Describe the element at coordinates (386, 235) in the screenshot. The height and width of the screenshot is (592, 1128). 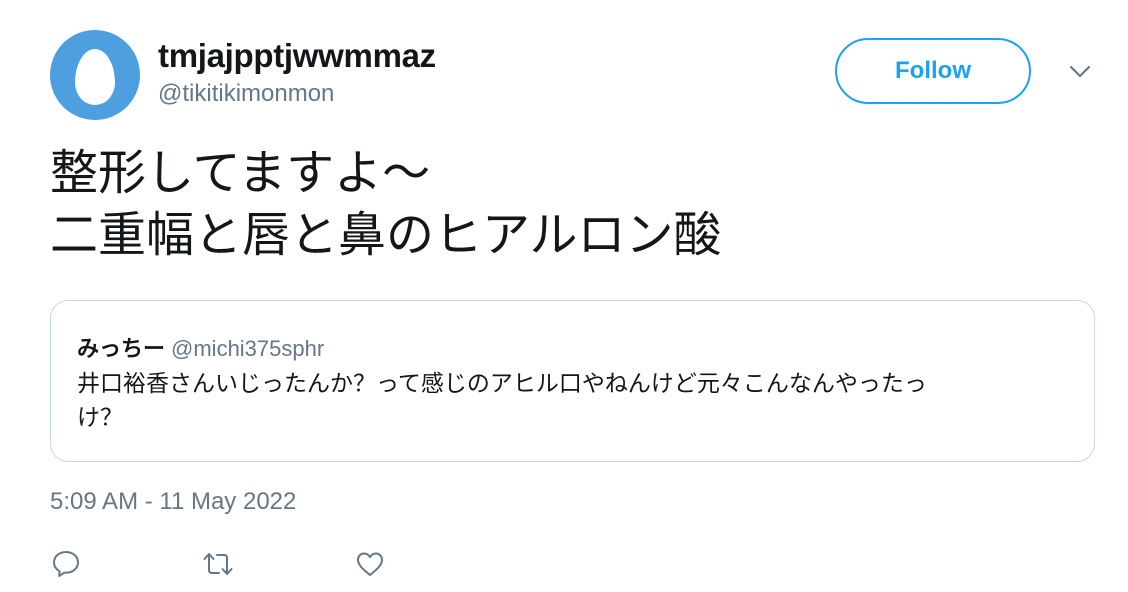
I see `tweet-text-line: 二重幅と唇と鼻のヒアルロン酸` at that location.